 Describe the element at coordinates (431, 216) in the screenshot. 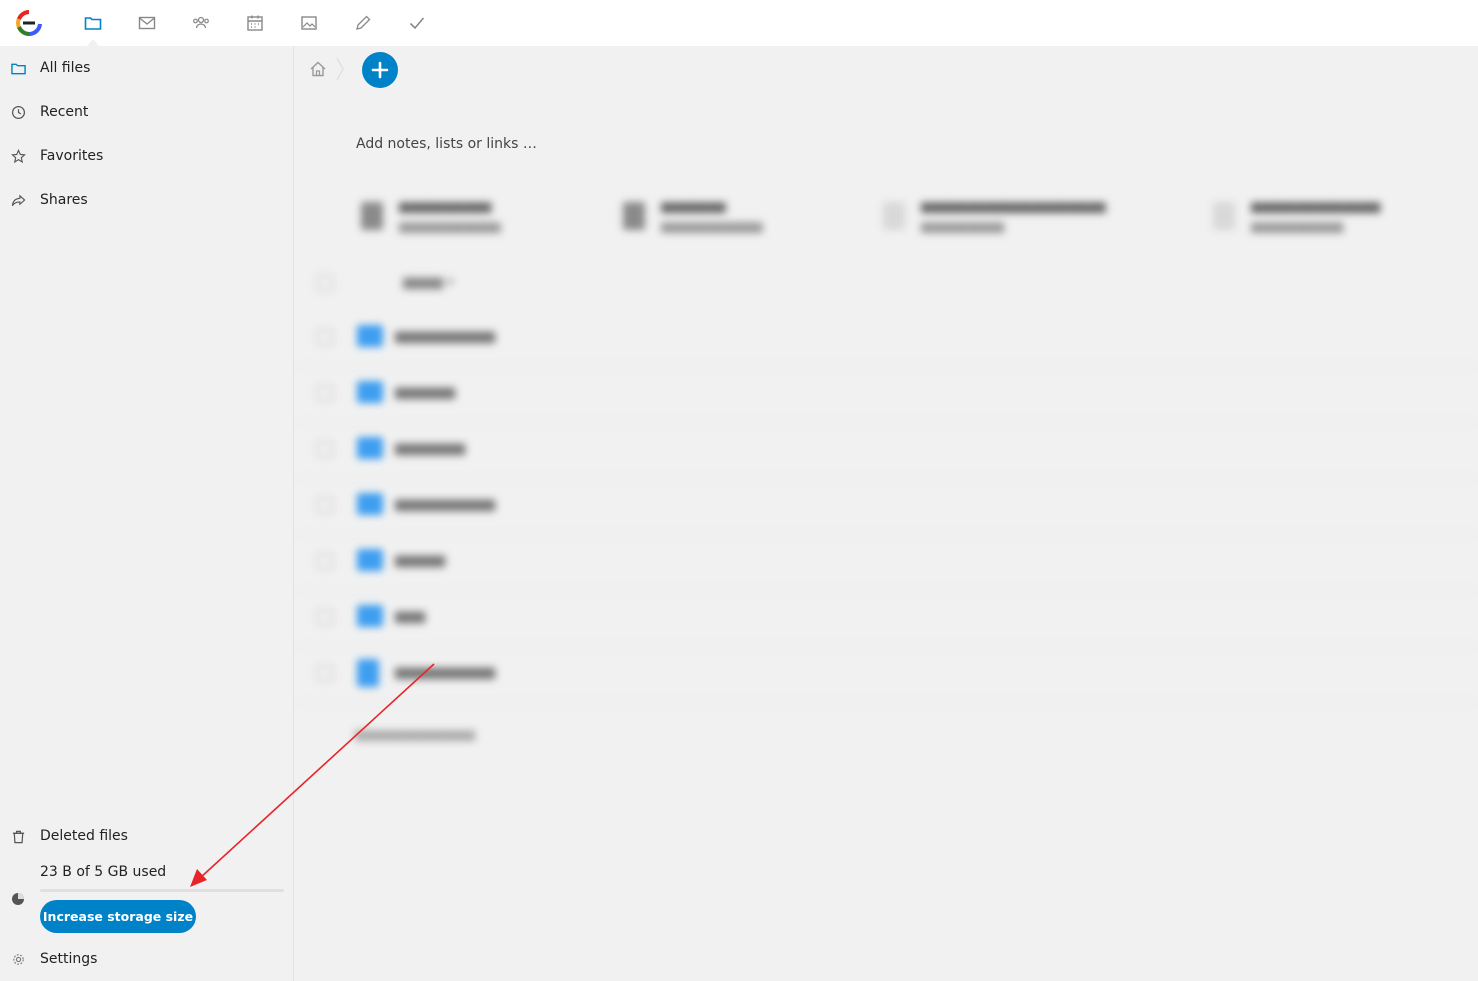

I see `recent-file-card: ▆▆▆▆▆▆▆▆▆▆ ▆▆▆▆▆▆▆▆▆▆▆` at that location.